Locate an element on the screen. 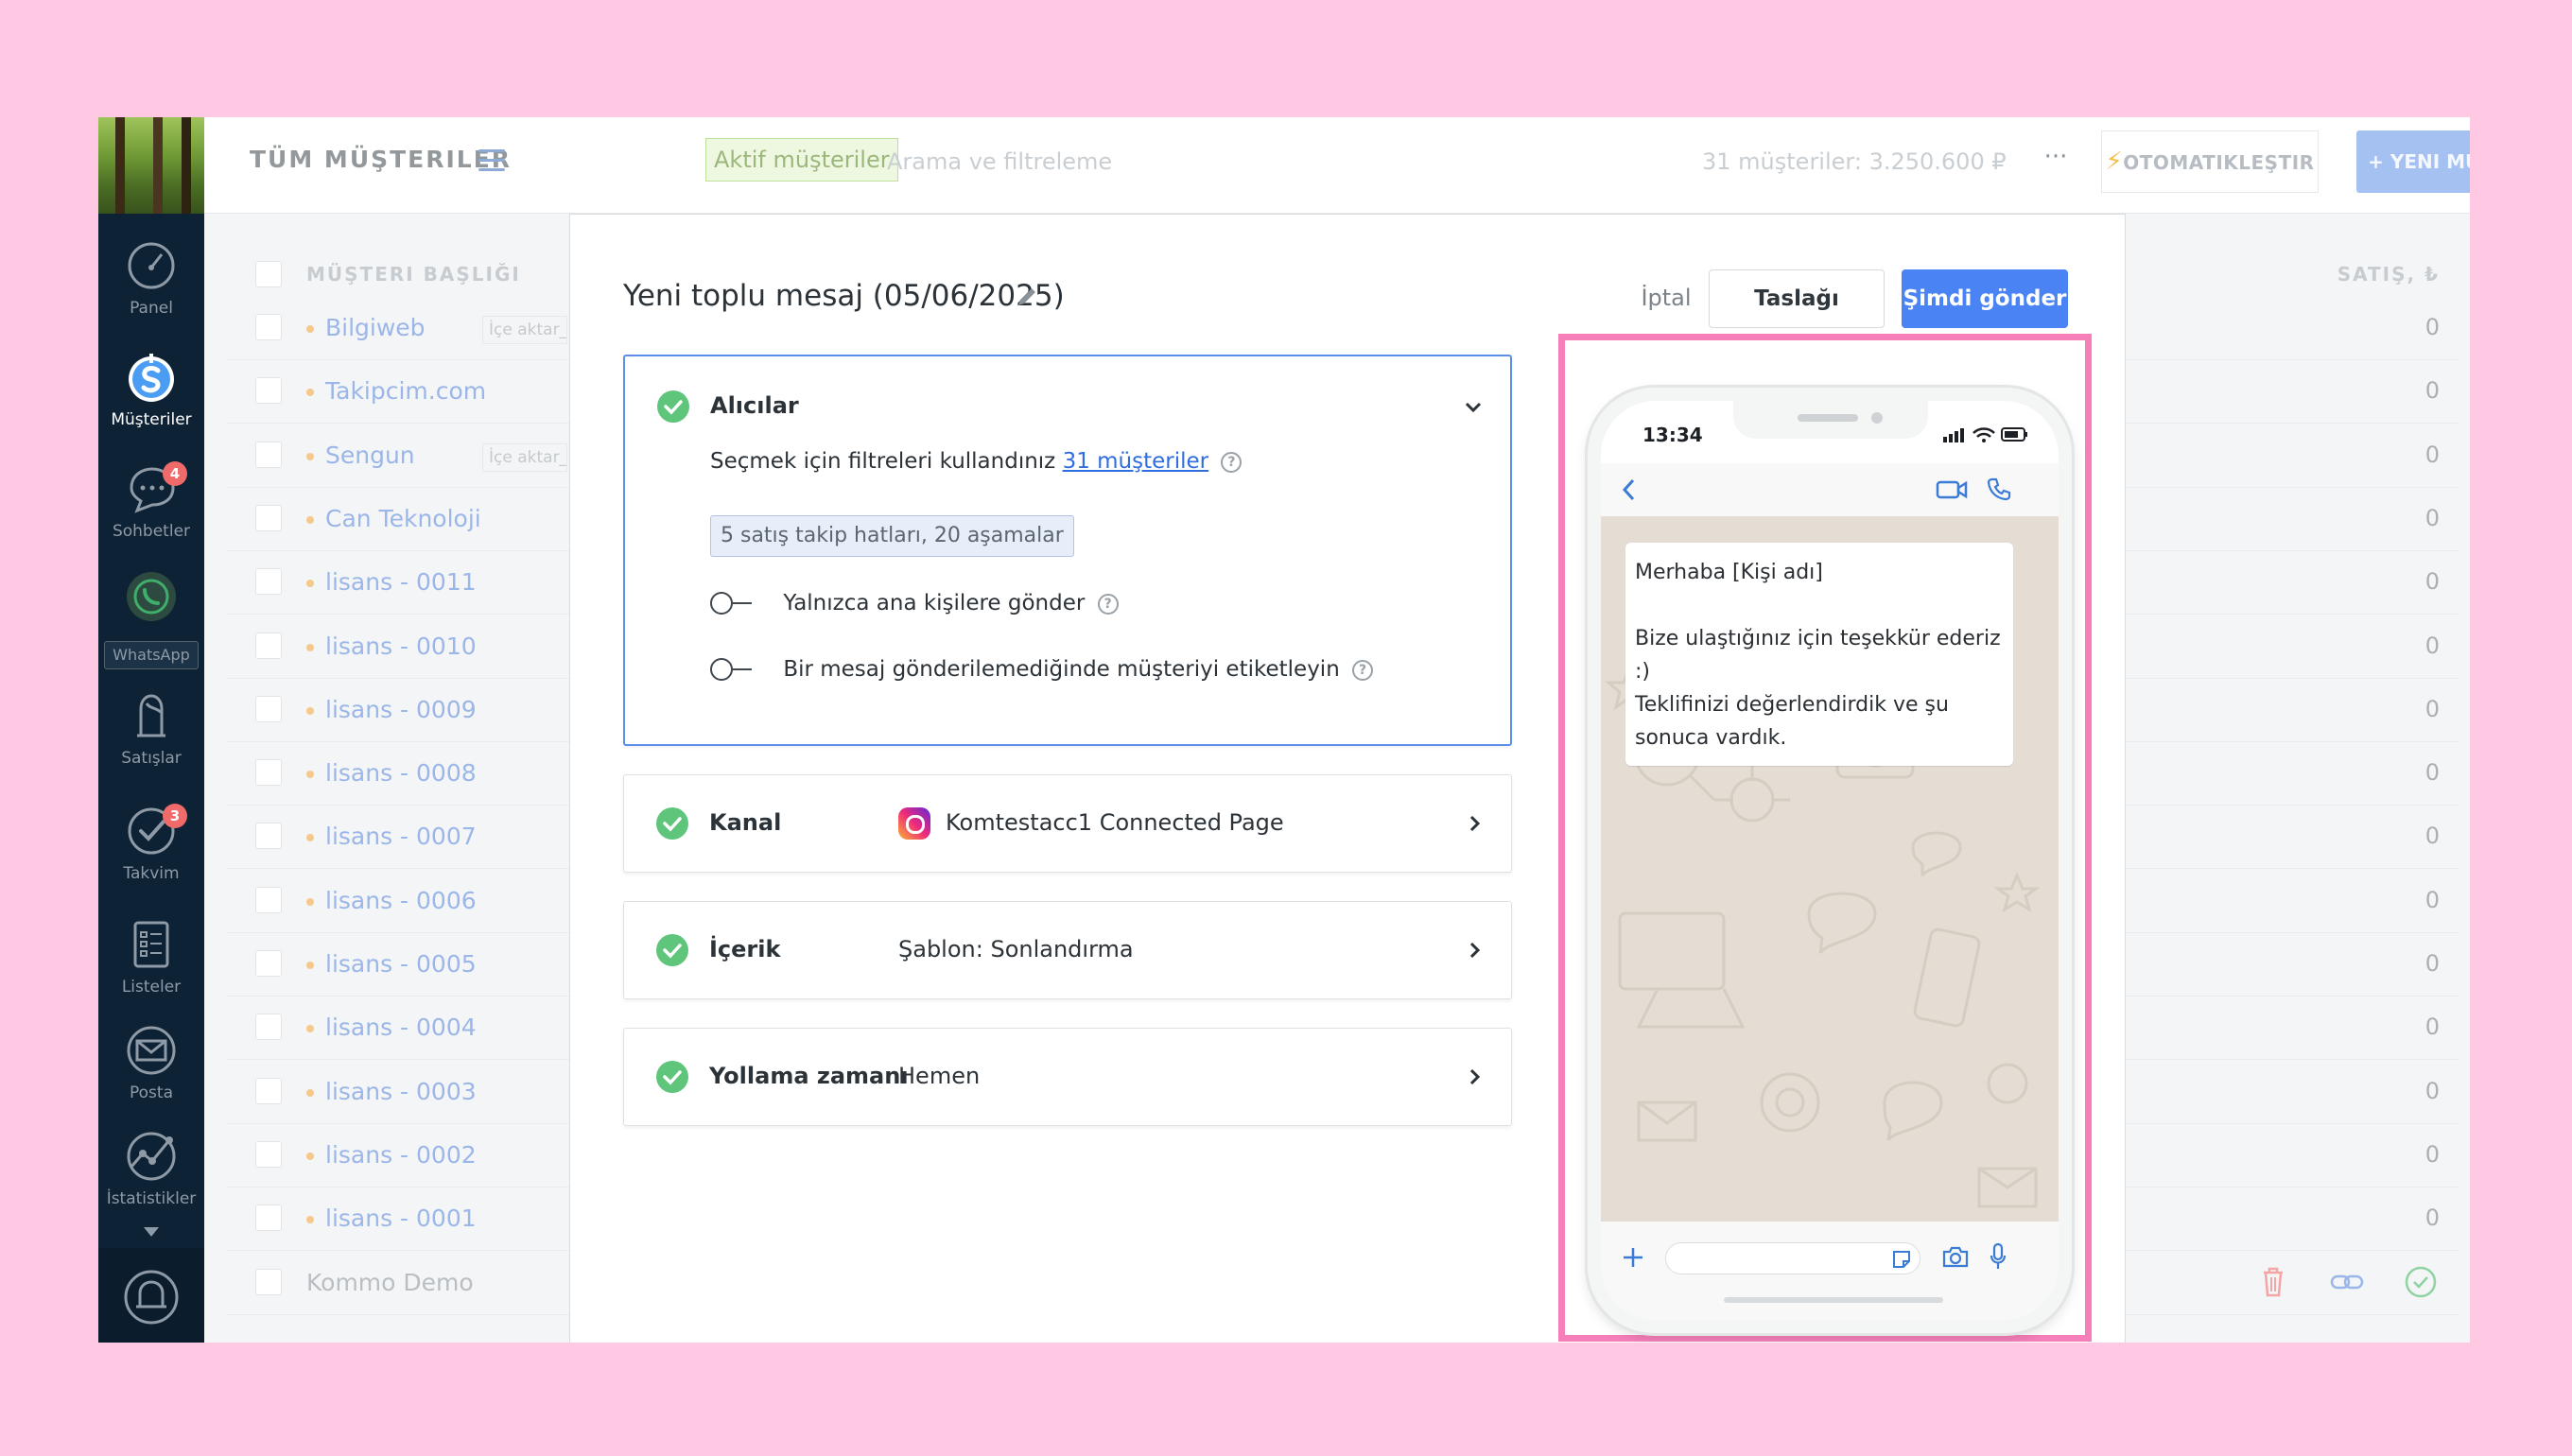 Image resolution: width=2572 pixels, height=1456 pixels. notifications-area is located at coordinates (151, 1295).